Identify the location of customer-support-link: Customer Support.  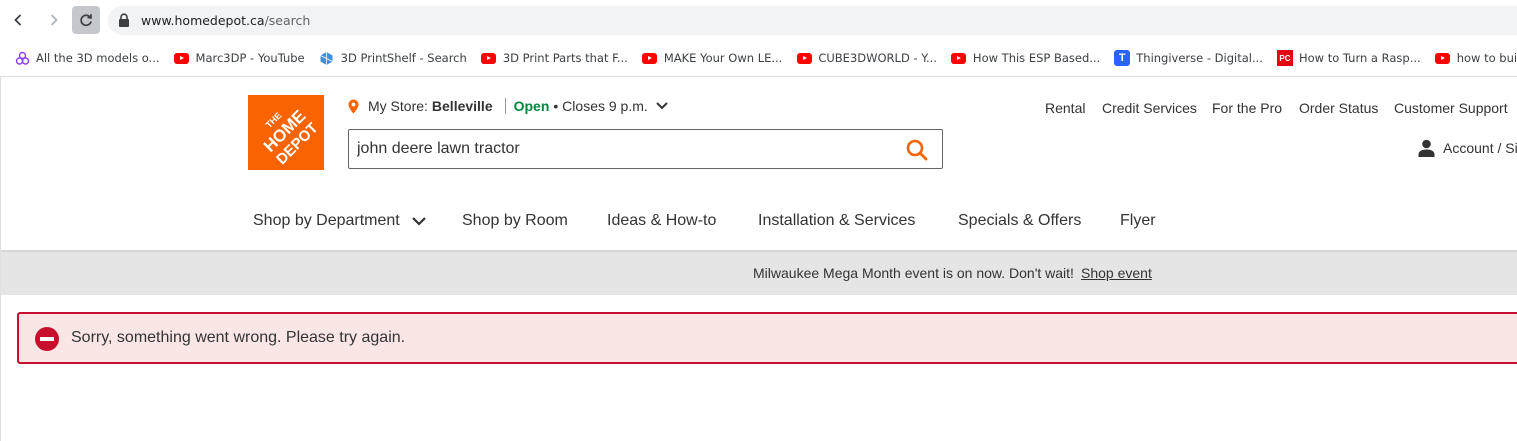
(1451, 108).